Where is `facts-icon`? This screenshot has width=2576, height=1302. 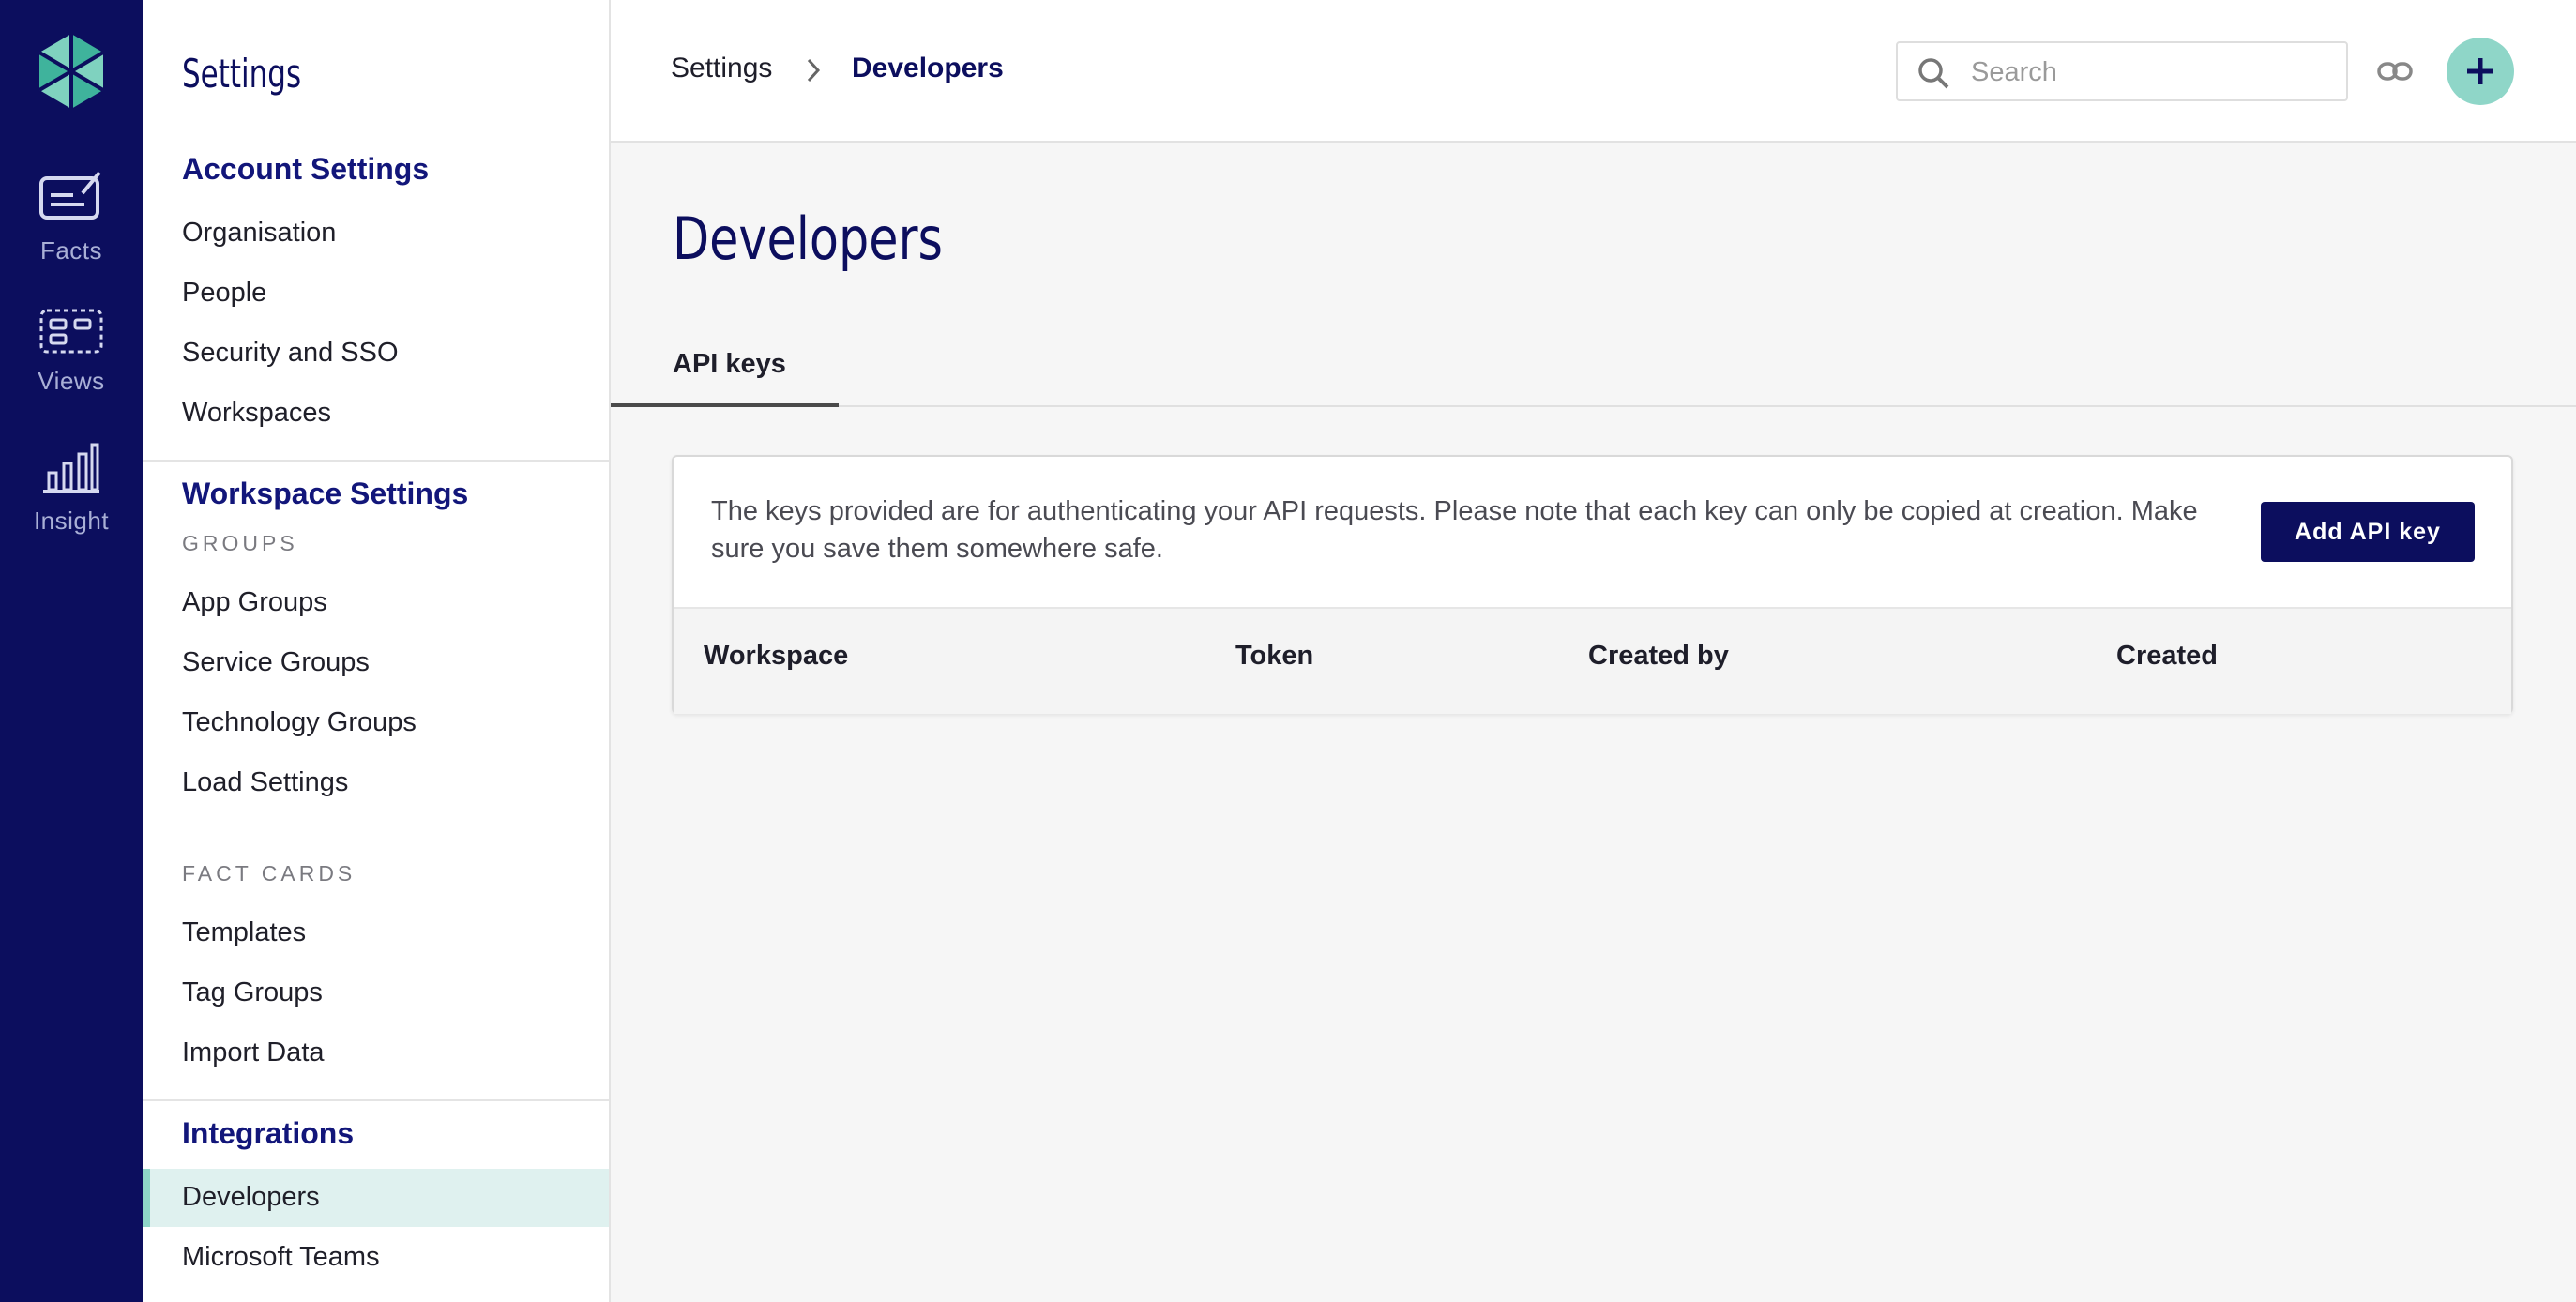 facts-icon is located at coordinates (70, 195).